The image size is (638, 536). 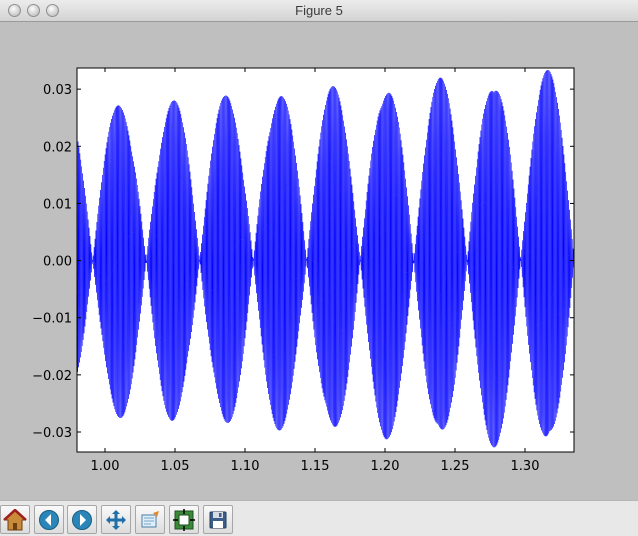 What do you see at coordinates (57, 147) in the screenshot?
I see `y-tick-label: 0.02` at bounding box center [57, 147].